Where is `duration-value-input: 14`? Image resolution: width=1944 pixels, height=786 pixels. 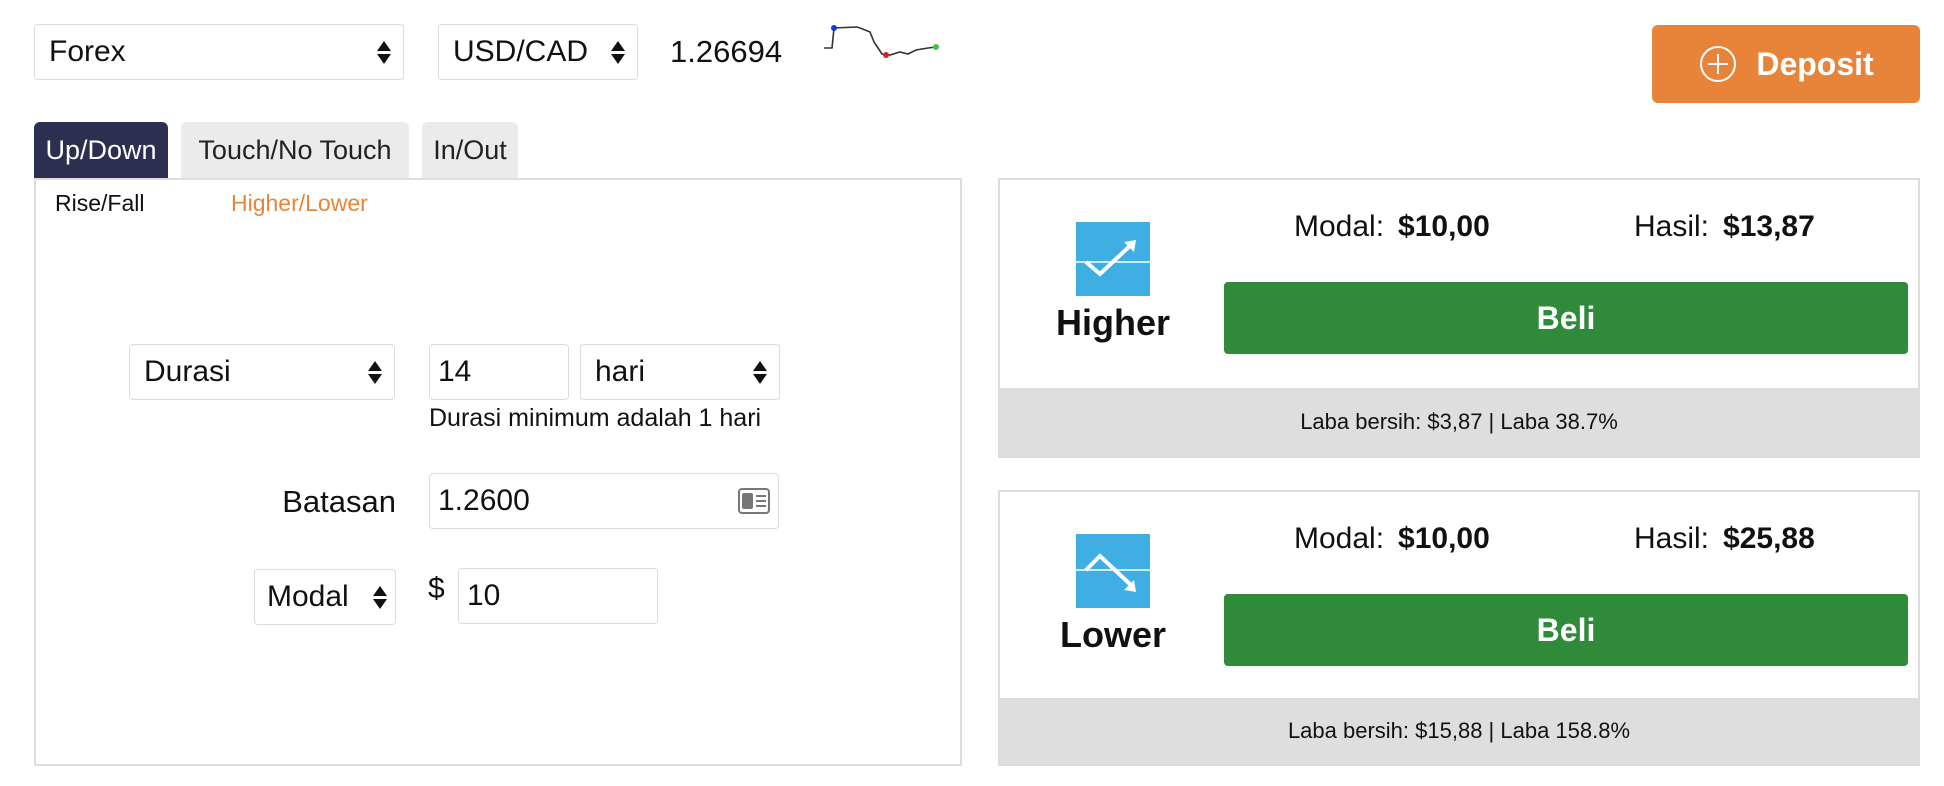
duration-value-input: 14 is located at coordinates (499, 372).